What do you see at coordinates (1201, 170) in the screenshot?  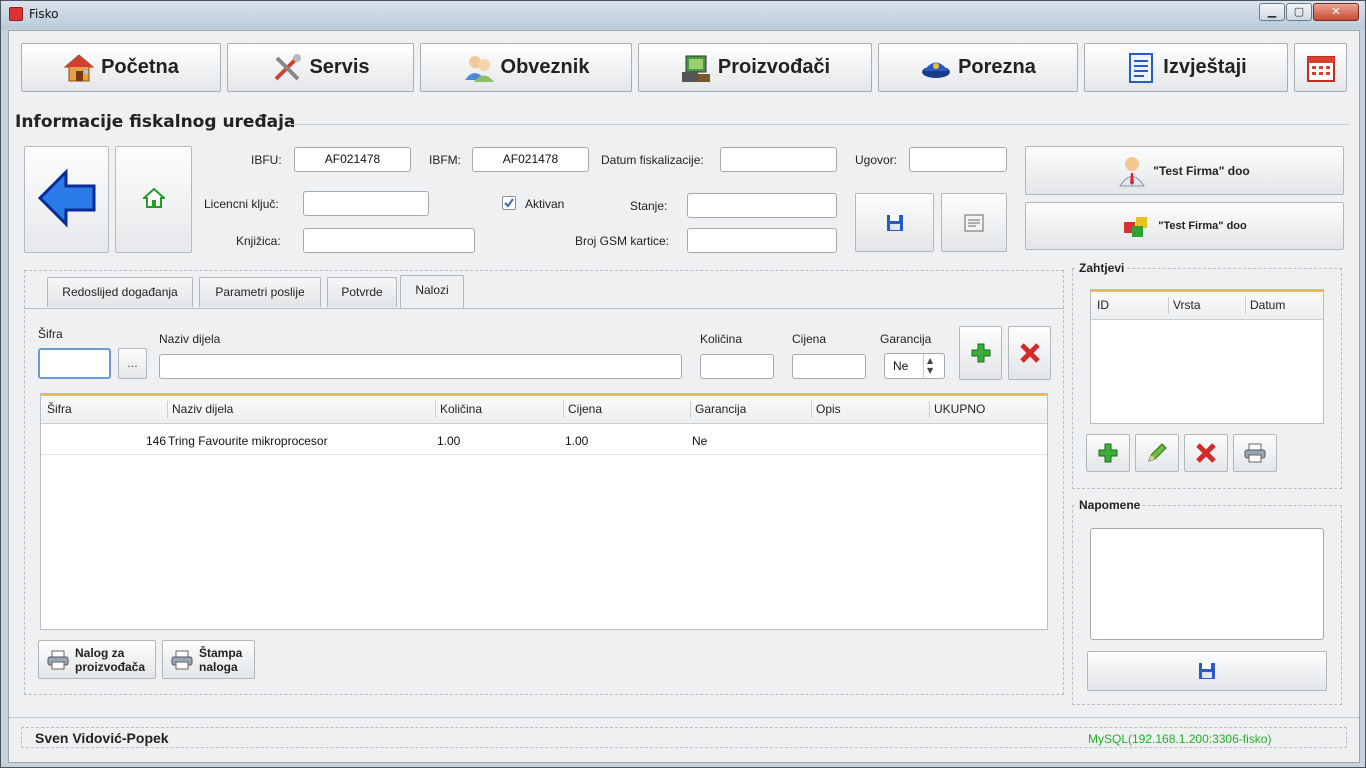 I see `firma-label: "Test Firma" doo` at bounding box center [1201, 170].